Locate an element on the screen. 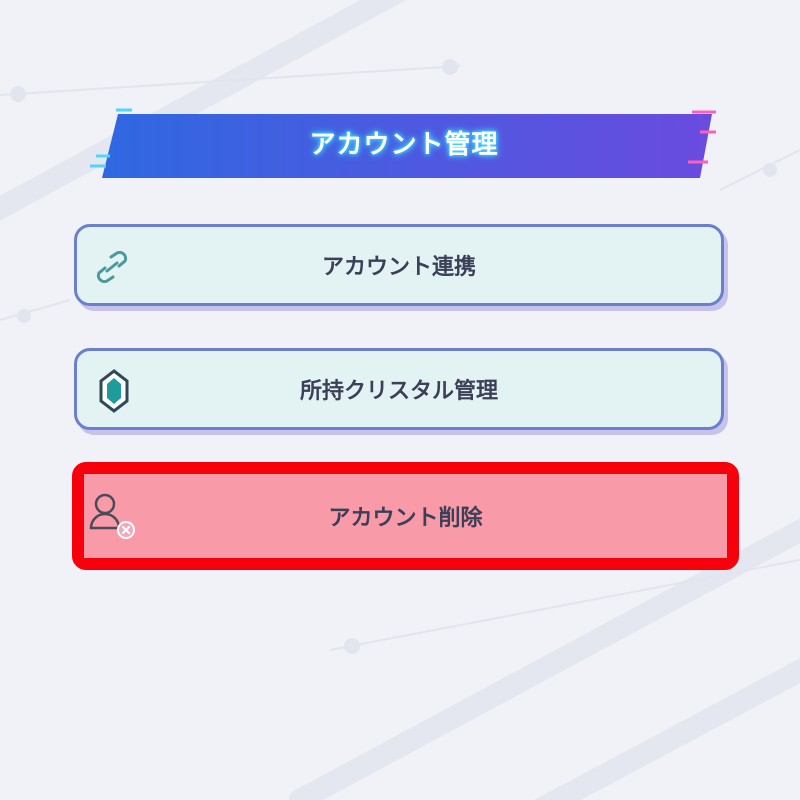  title-banner: アカウント管理 is located at coordinates (404, 142).